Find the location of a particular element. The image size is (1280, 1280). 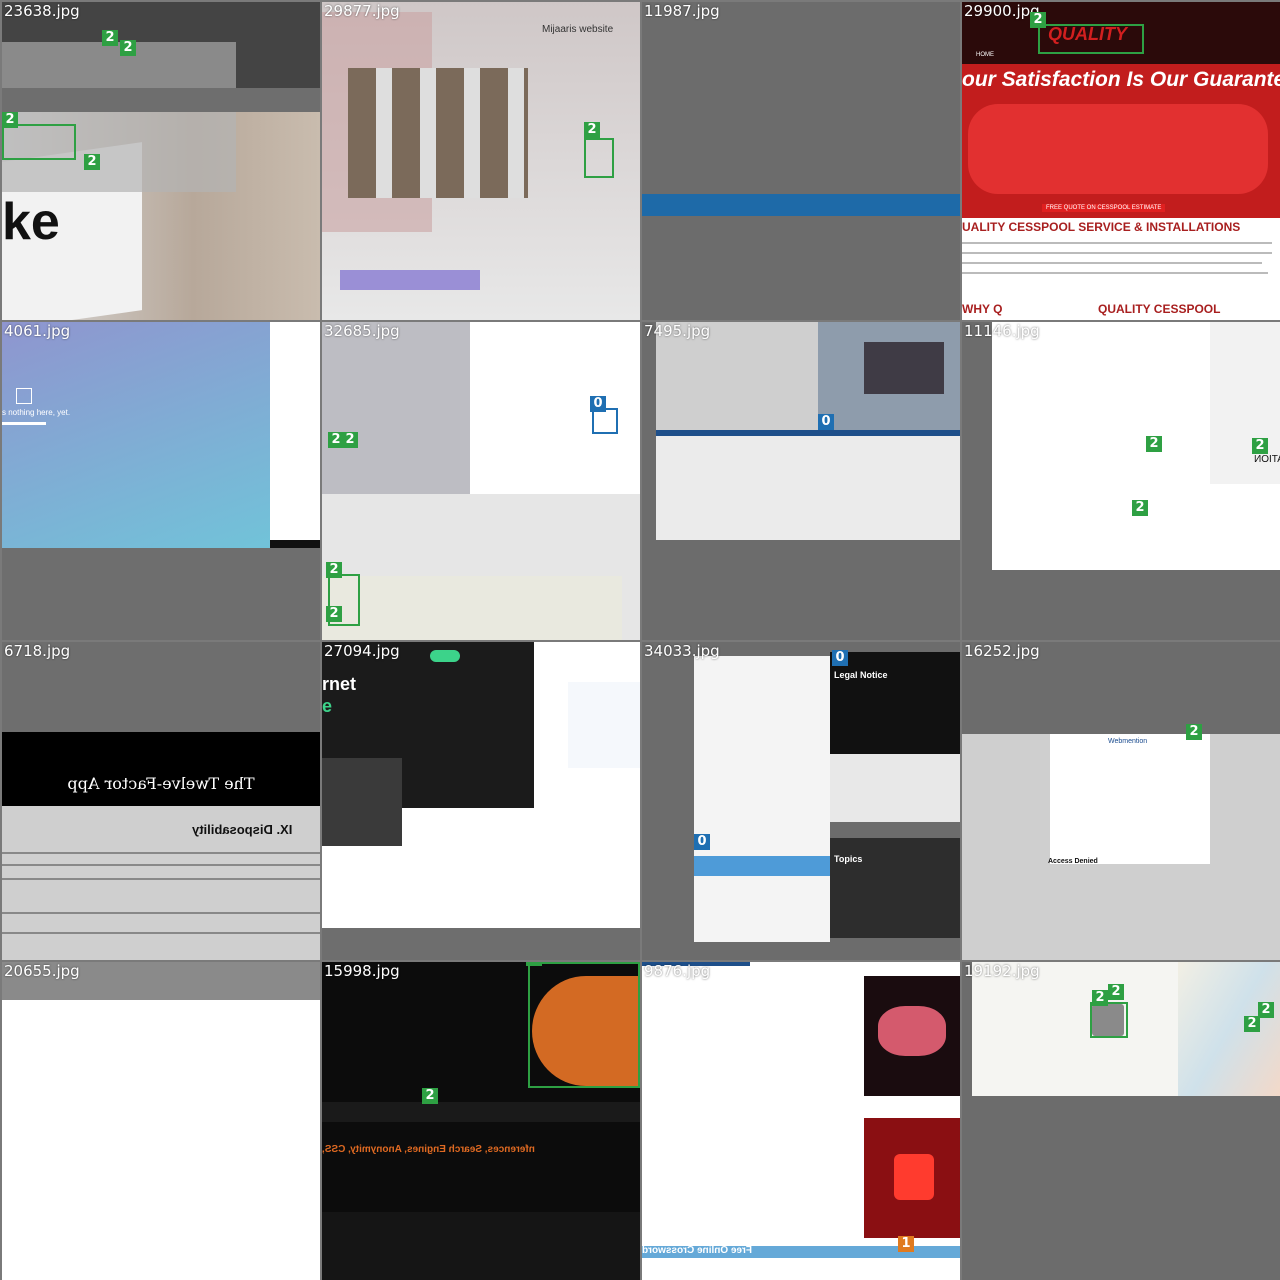

tile-1-marker-c: 2 is located at coordinates (10, 120).